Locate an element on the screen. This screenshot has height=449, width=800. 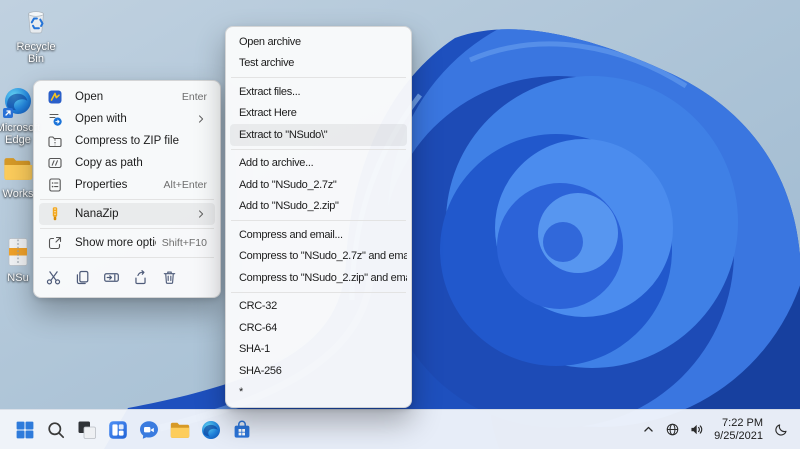
submenu-item-: * is located at coordinates (318, 393).